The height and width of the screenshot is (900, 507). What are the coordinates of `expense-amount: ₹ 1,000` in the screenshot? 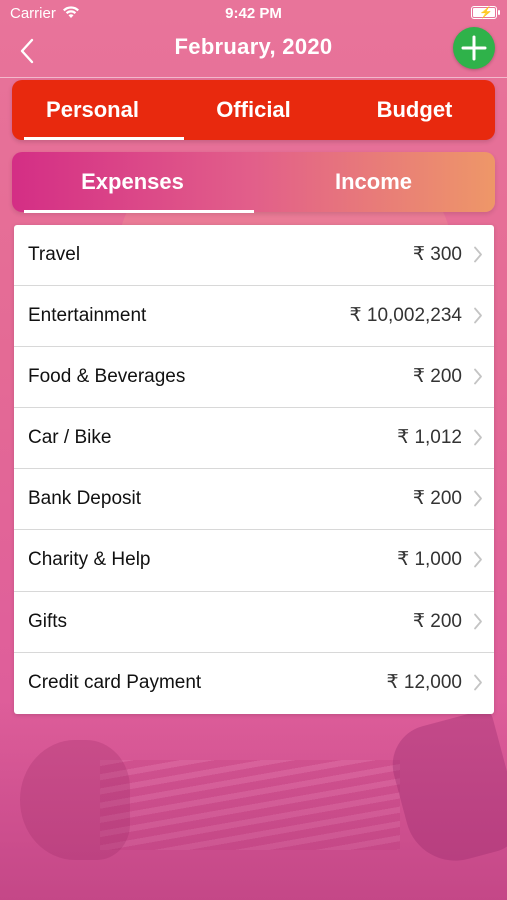 It's located at (429, 560).